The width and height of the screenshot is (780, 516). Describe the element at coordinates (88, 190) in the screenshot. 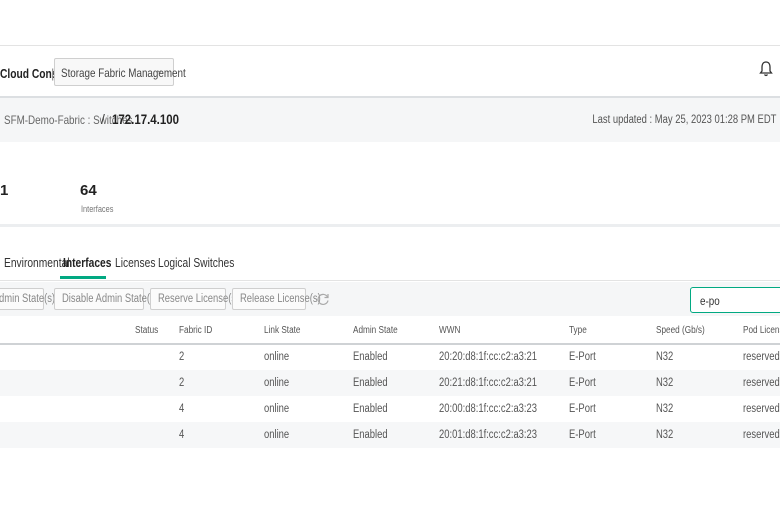

I see `interfaces-count: 64` at that location.